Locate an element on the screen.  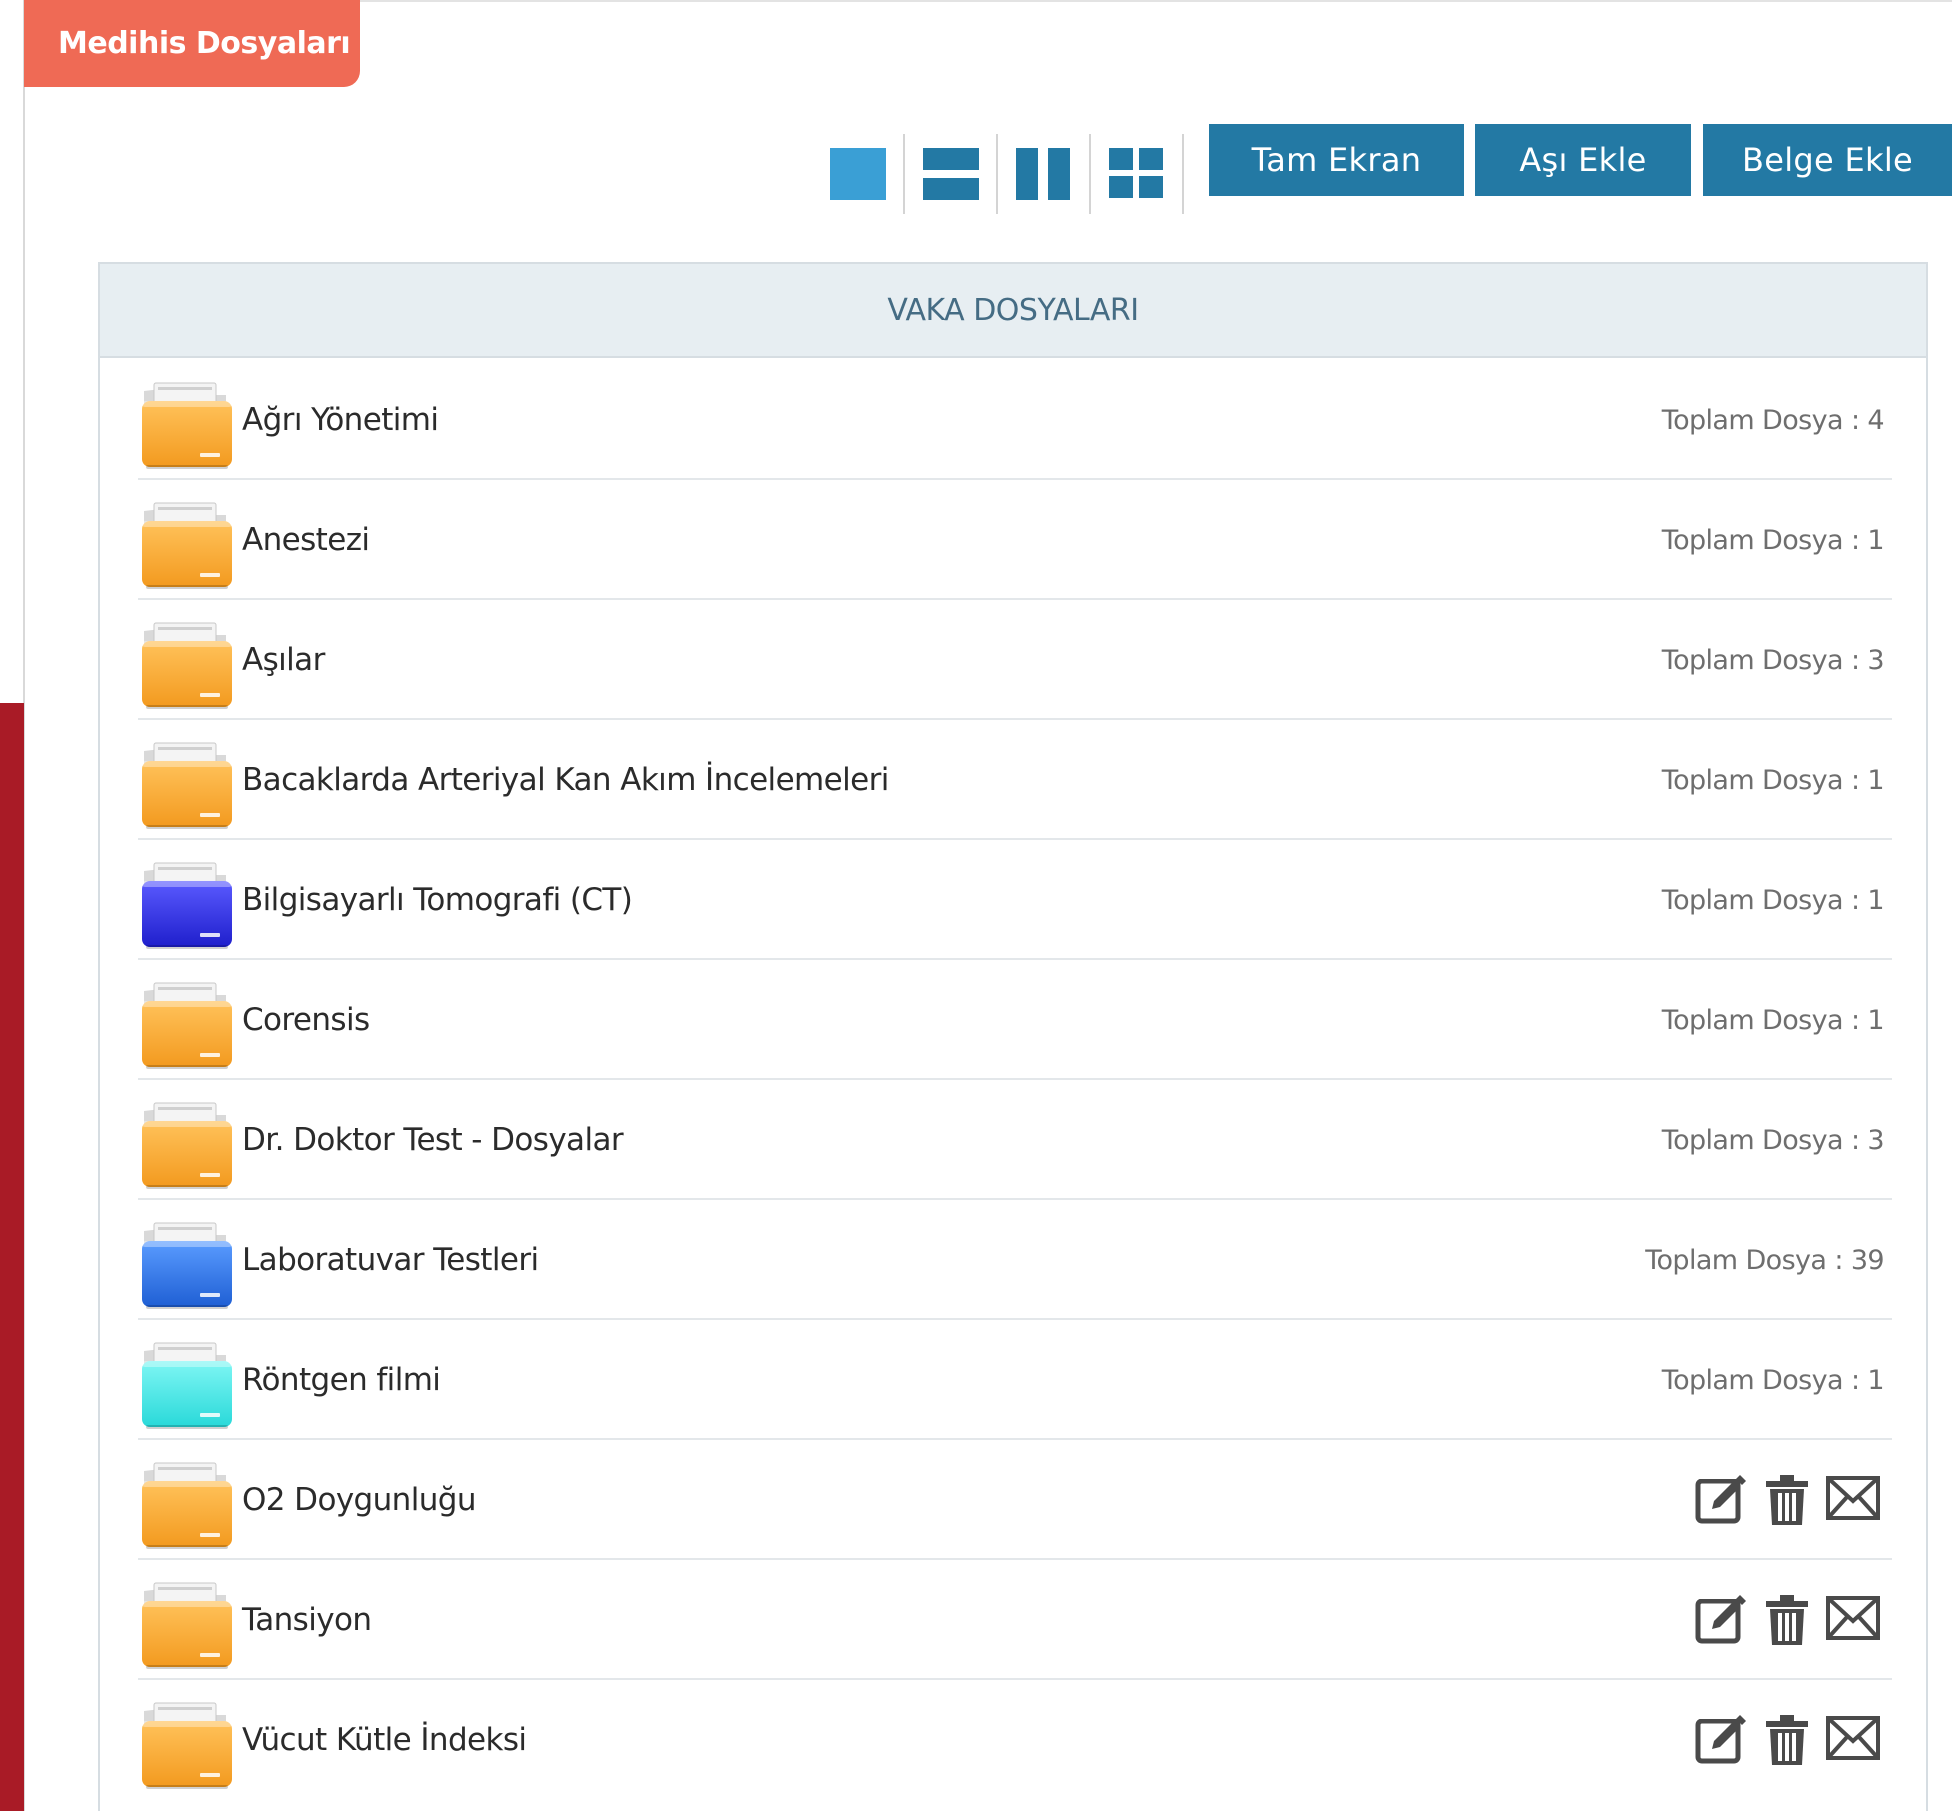
view-grid-button is located at coordinates (1136, 174).